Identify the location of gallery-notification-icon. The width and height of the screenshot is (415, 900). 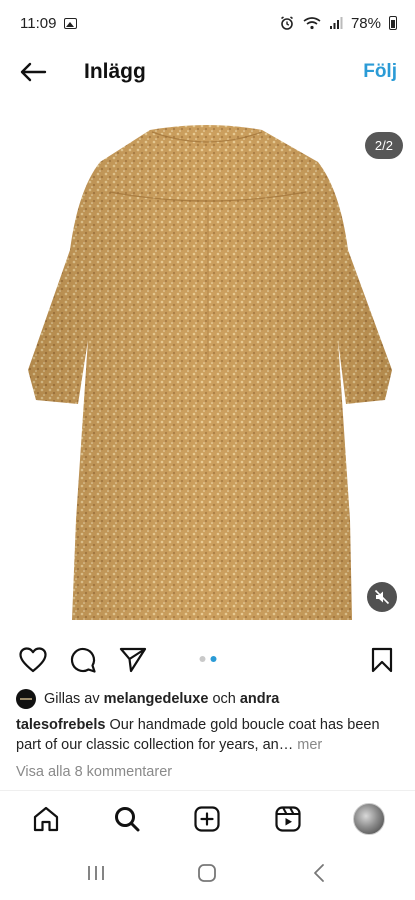
(71, 23).